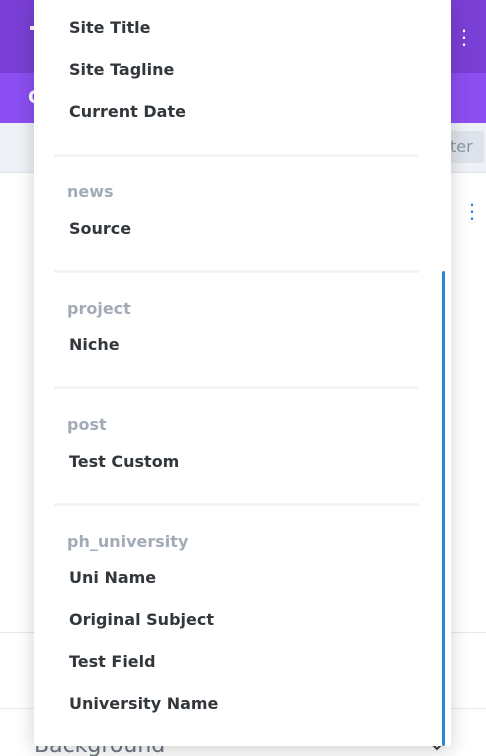  Describe the element at coordinates (464, 37) in the screenshot. I see `header-more-icon: ⋮` at that location.